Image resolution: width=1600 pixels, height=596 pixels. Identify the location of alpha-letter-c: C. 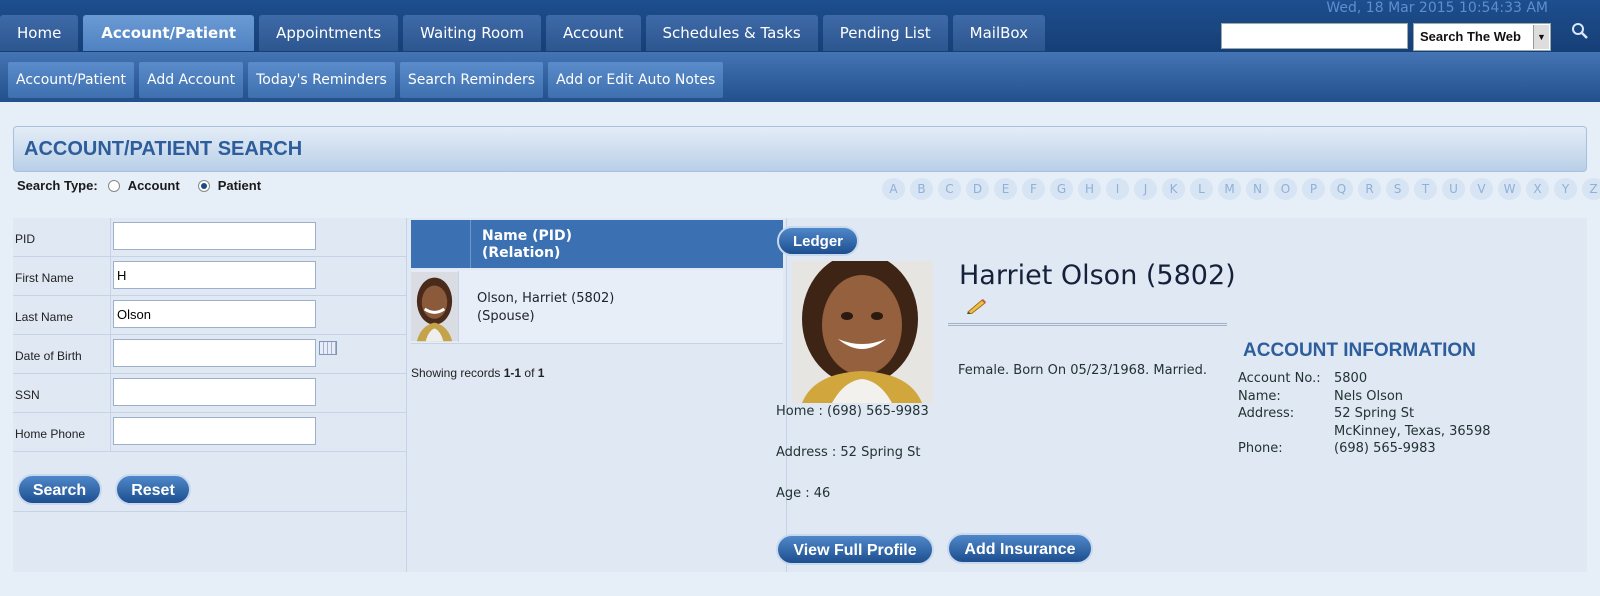
(949, 189).